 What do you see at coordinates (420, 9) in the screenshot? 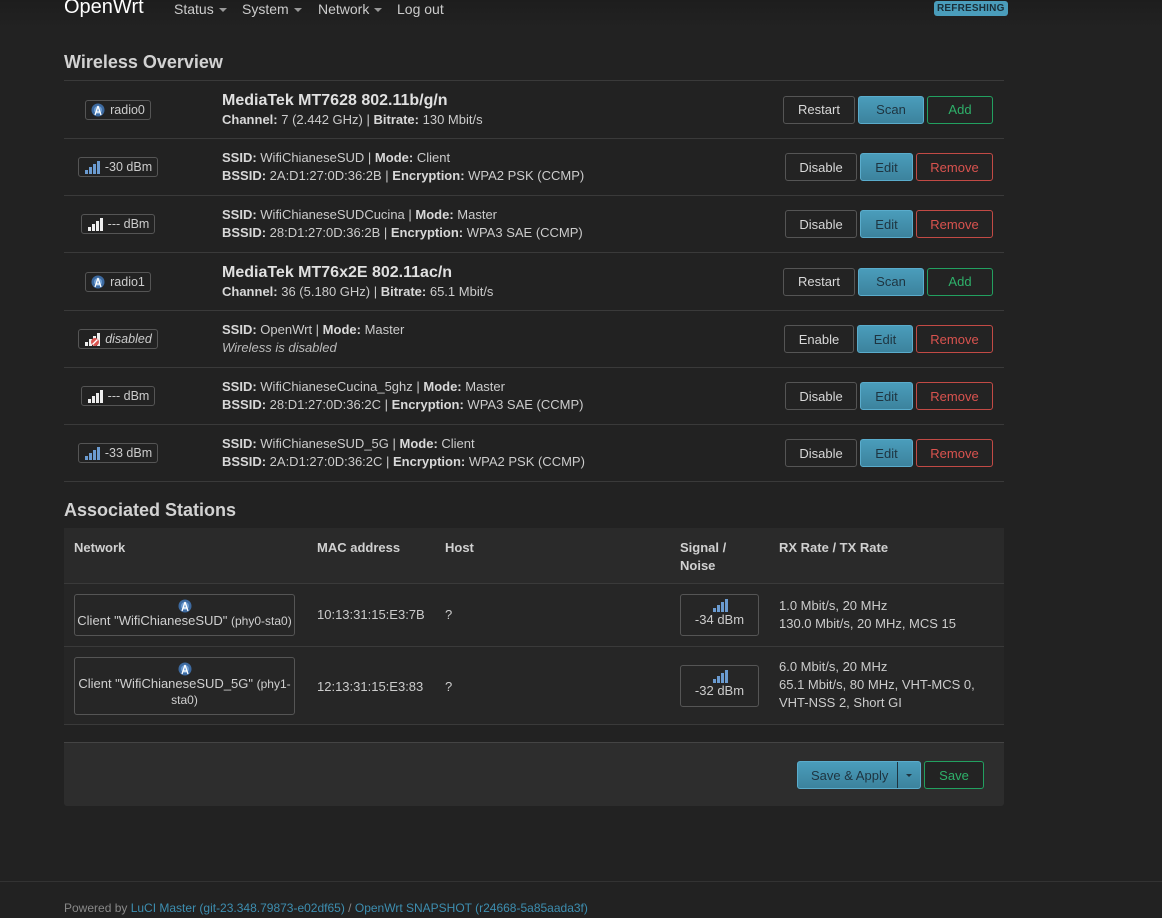
I see `menu-logout: Log out` at bounding box center [420, 9].